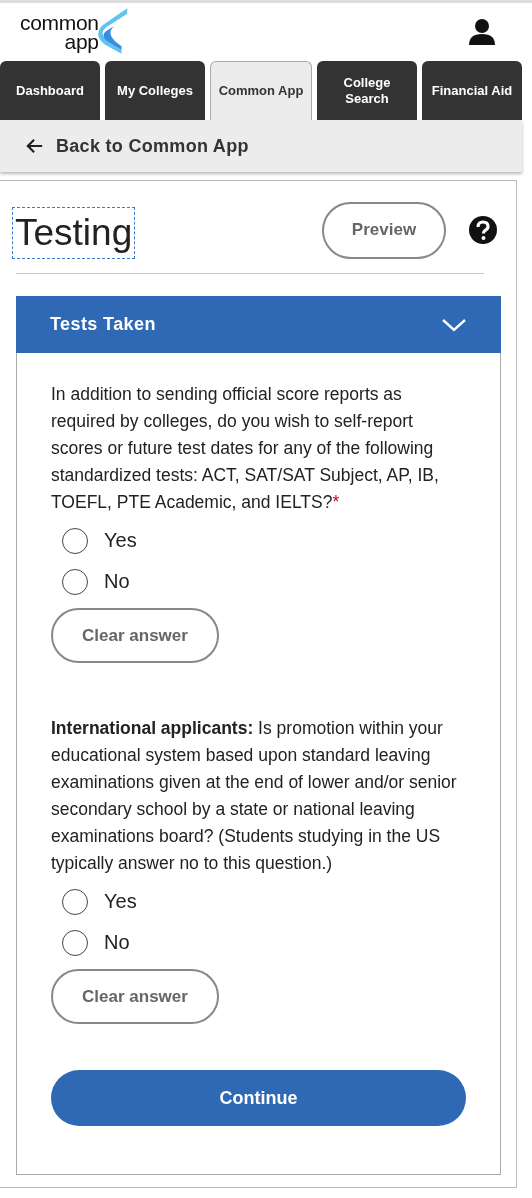 The image size is (532, 1198). Describe the element at coordinates (384, 230) in the screenshot. I see `preview-button: Preview` at that location.